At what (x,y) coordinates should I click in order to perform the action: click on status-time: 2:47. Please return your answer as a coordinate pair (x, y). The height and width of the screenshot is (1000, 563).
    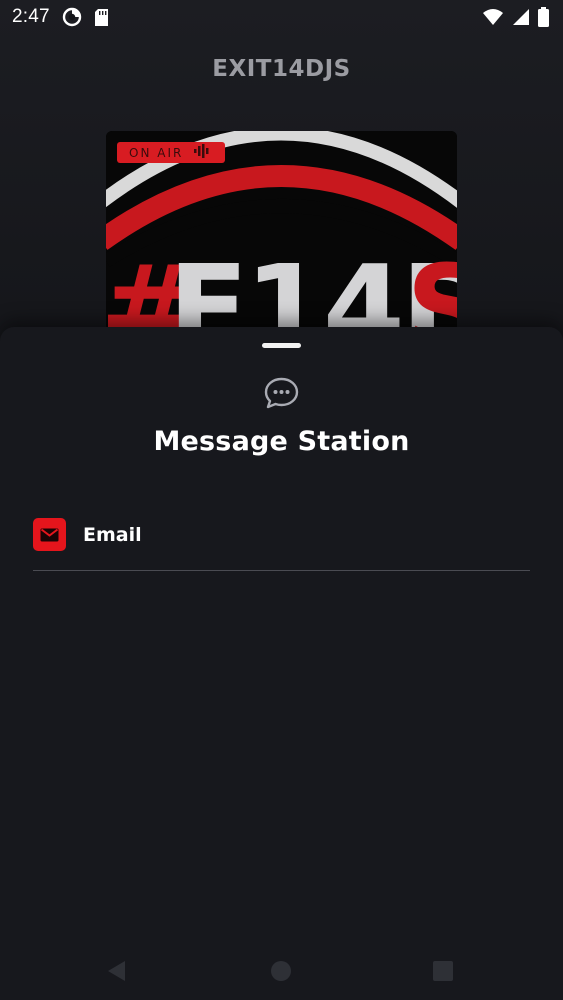
    Looking at the image, I should click on (31, 16).